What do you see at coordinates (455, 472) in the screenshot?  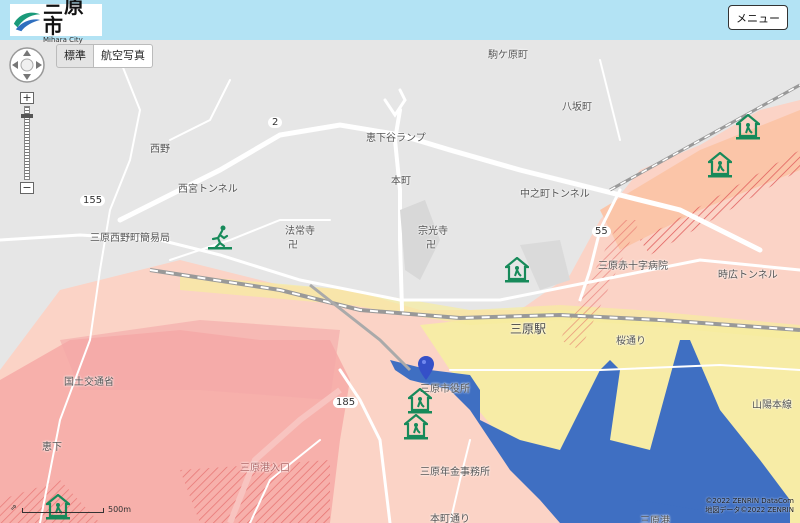 I see `label-mihara-nenkin: 三原年金事務所` at bounding box center [455, 472].